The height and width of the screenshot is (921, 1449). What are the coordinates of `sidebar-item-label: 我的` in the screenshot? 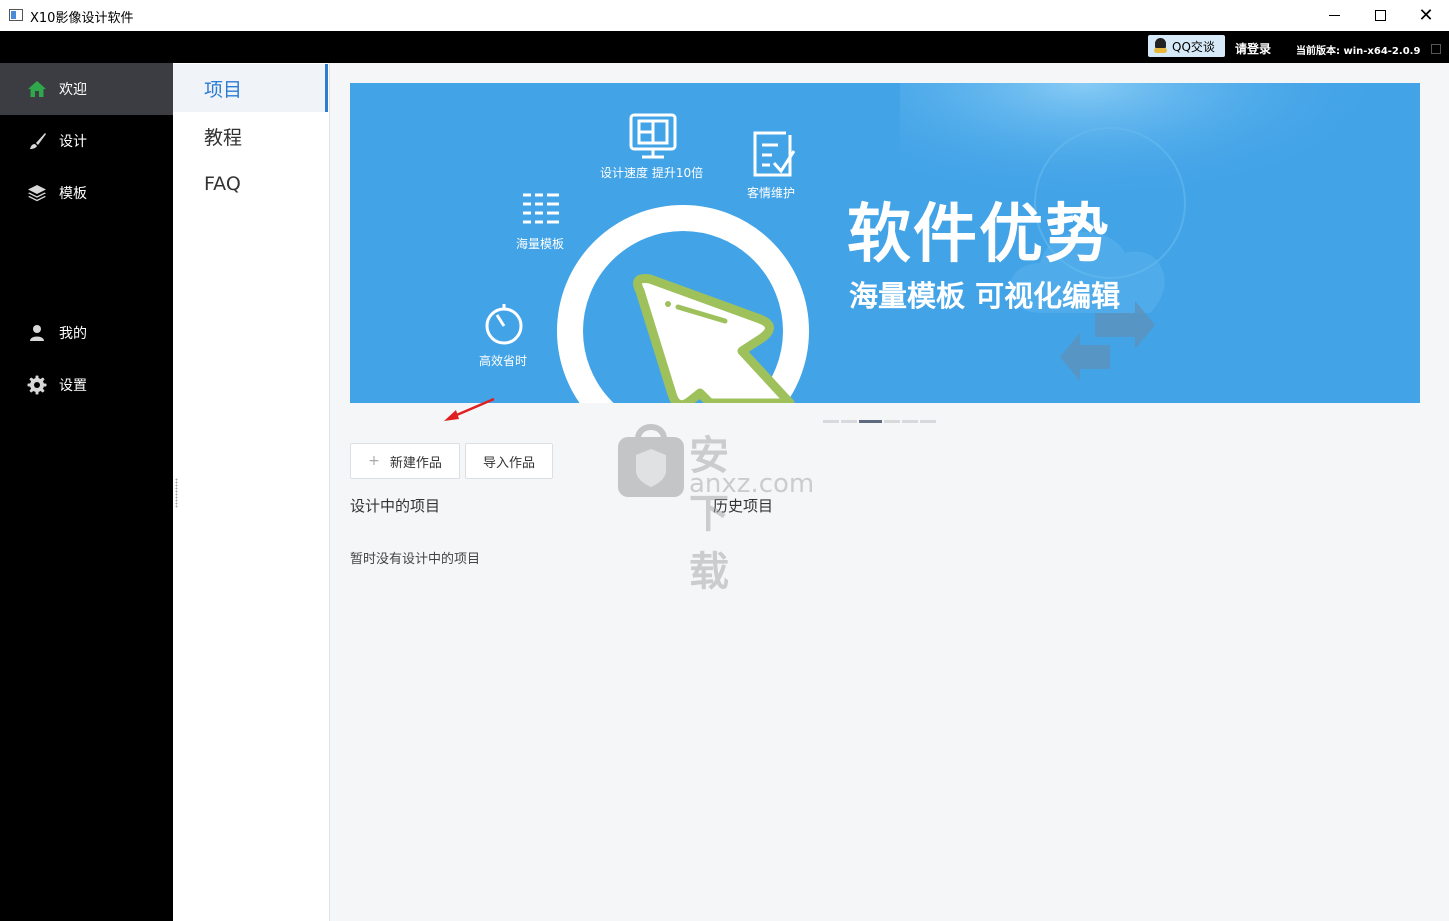 It's located at (73, 334).